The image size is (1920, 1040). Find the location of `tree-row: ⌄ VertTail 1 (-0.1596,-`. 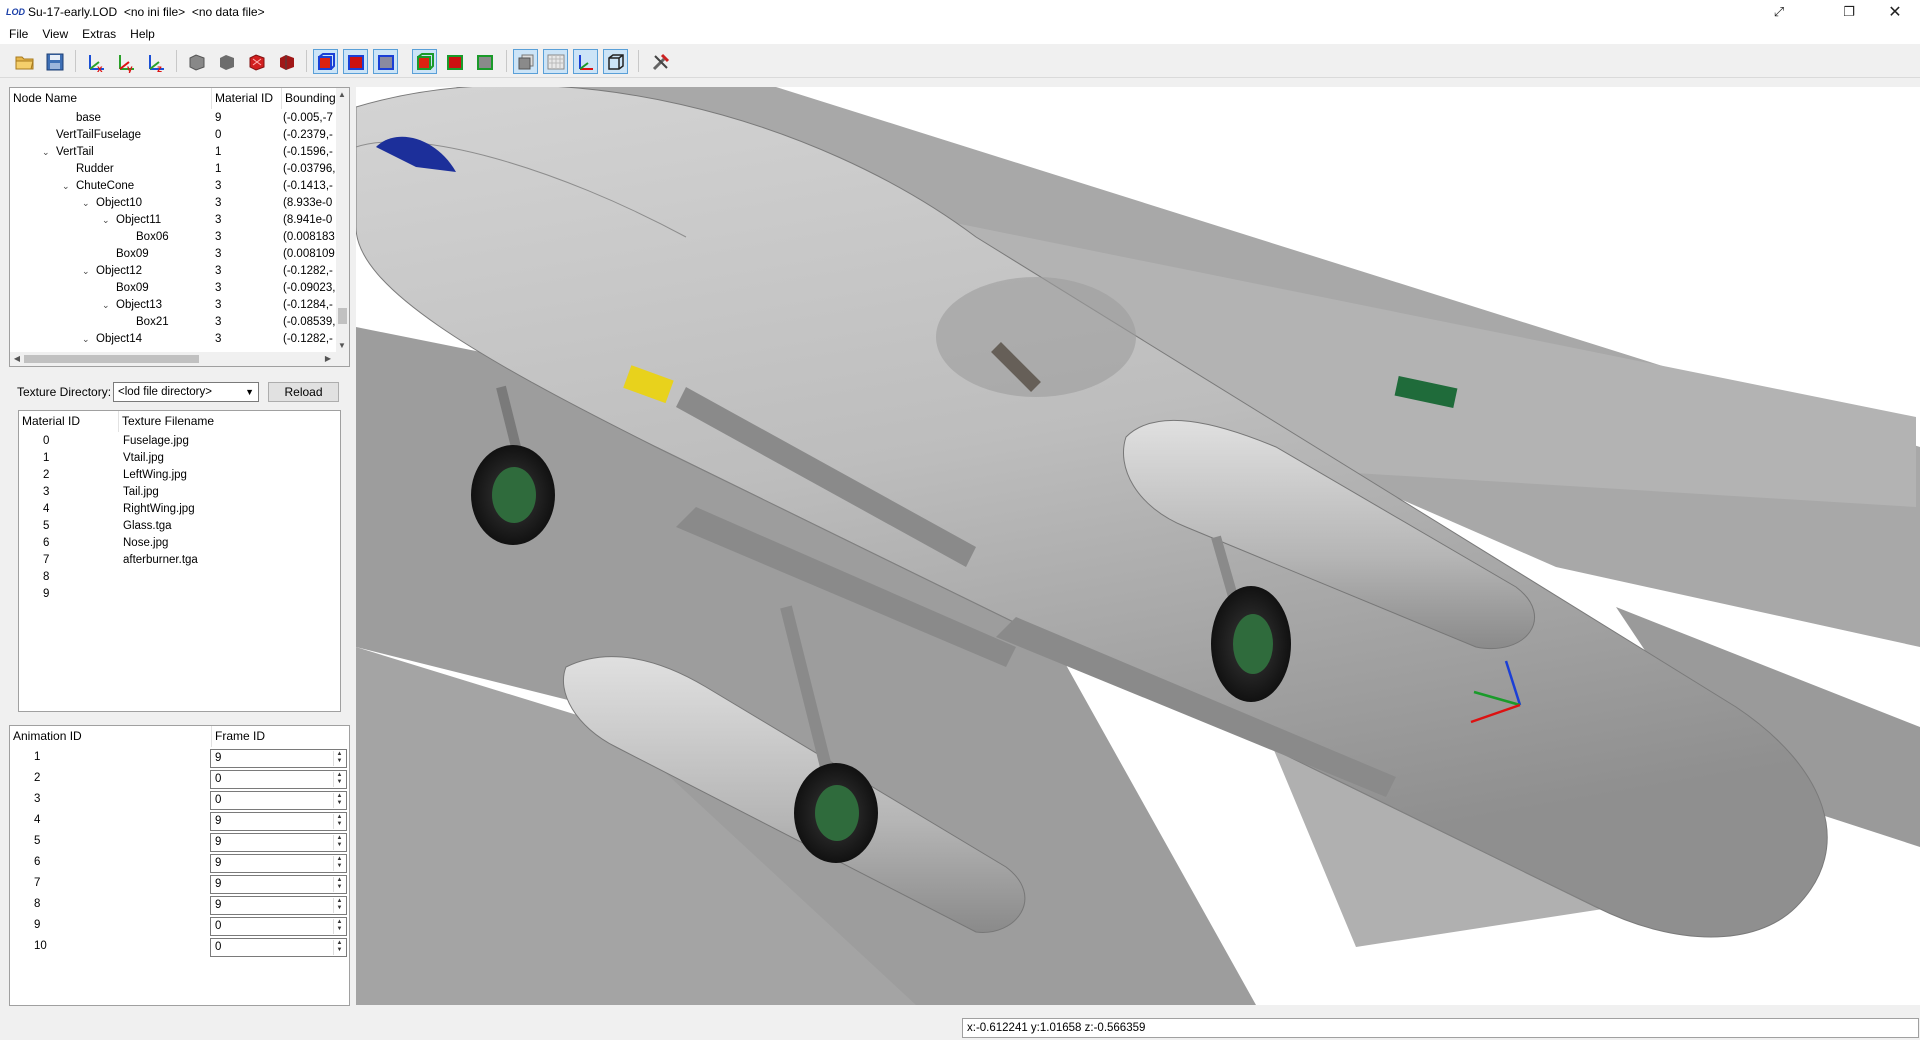

tree-row: ⌄ VertTail 1 (-0.1596,- is located at coordinates (175, 152).